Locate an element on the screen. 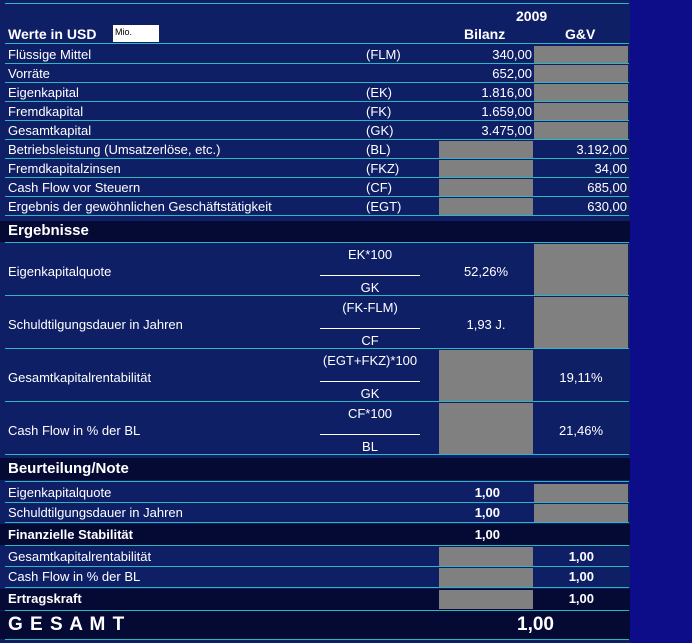  input-value-bilanz: 340,00 is located at coordinates (486, 55).